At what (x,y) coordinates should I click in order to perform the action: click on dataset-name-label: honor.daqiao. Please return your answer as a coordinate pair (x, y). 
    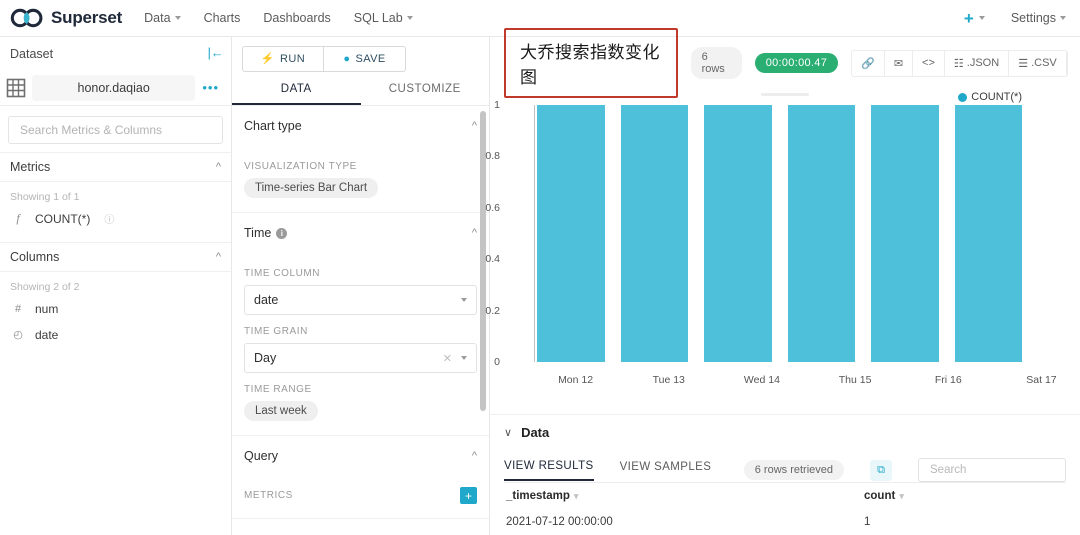
    Looking at the image, I should click on (113, 87).